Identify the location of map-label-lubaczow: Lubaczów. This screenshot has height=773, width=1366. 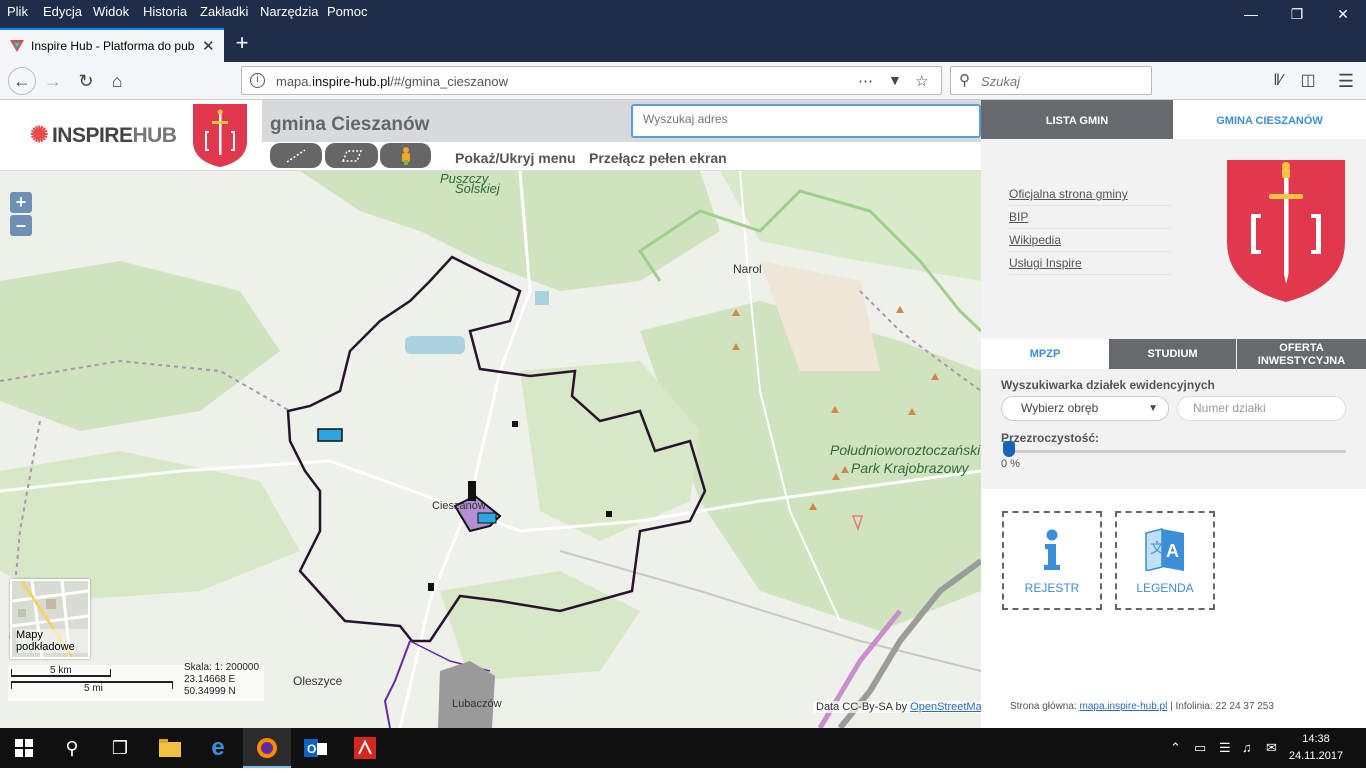
(477, 704).